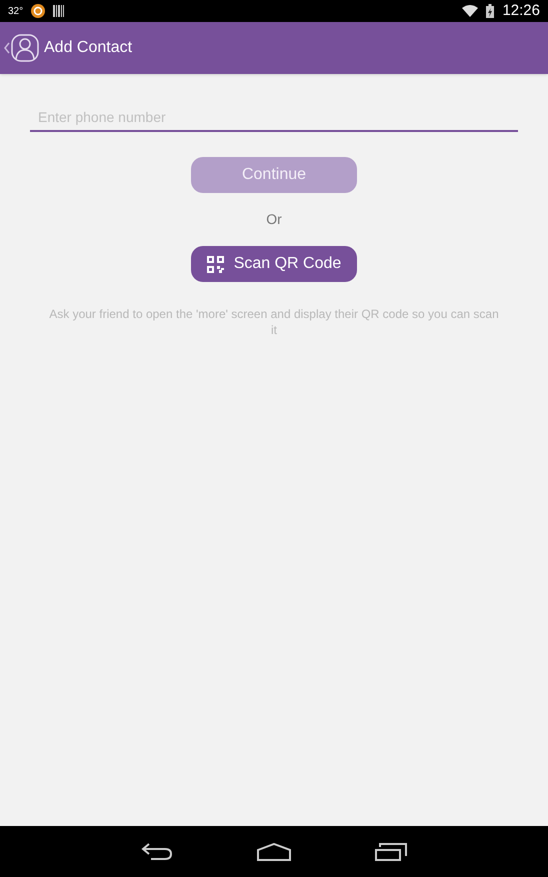 This screenshot has height=877, width=548. I want to click on temperature-text: 32°, so click(16, 11).